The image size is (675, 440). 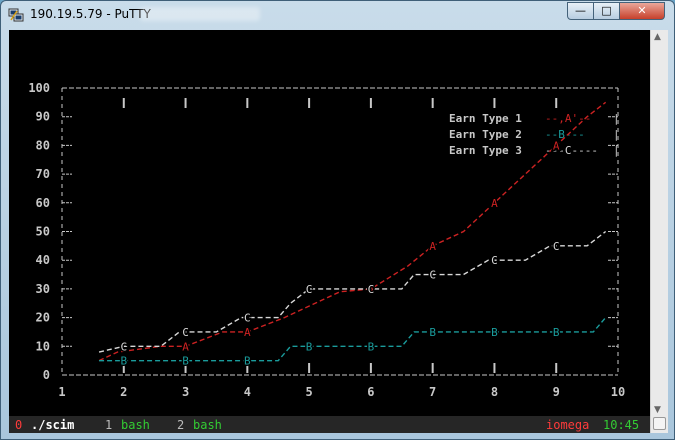 I want to click on status-hostname: iomega, so click(x=568, y=425).